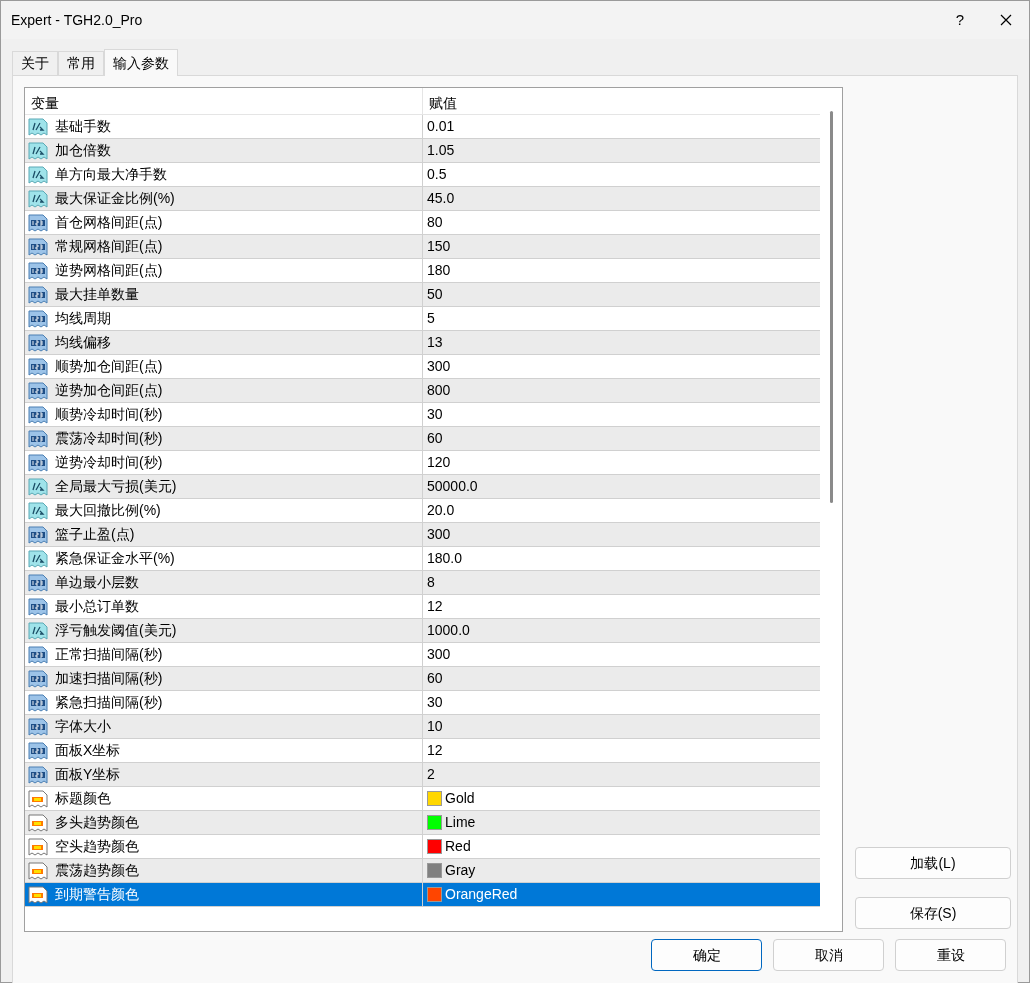 Image resolution: width=1030 pixels, height=983 pixels. I want to click on parameter-row: 逆势加仓间距(点) 800, so click(422, 391).